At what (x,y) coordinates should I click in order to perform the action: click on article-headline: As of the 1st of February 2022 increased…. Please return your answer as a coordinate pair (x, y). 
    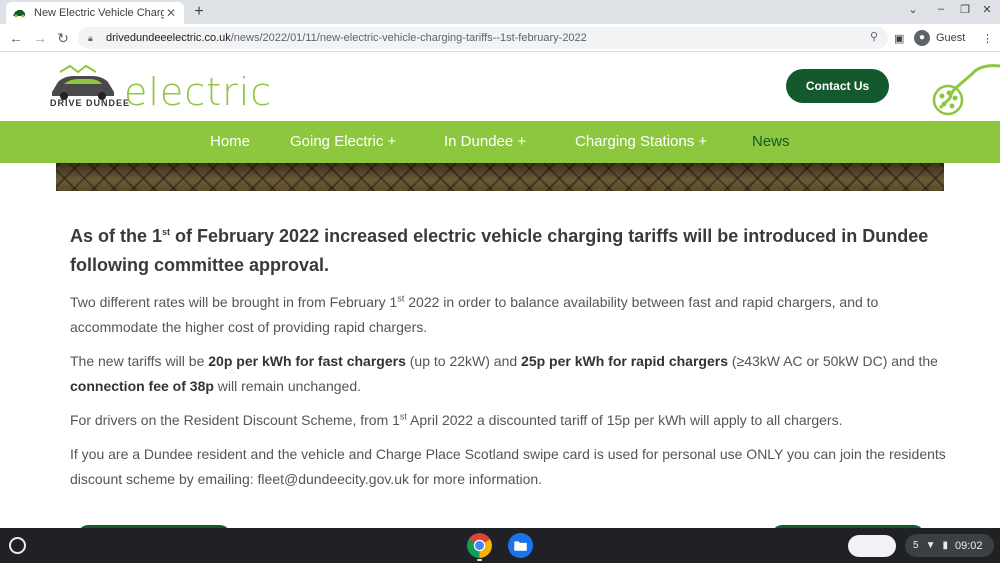
    Looking at the image, I should click on (499, 250).